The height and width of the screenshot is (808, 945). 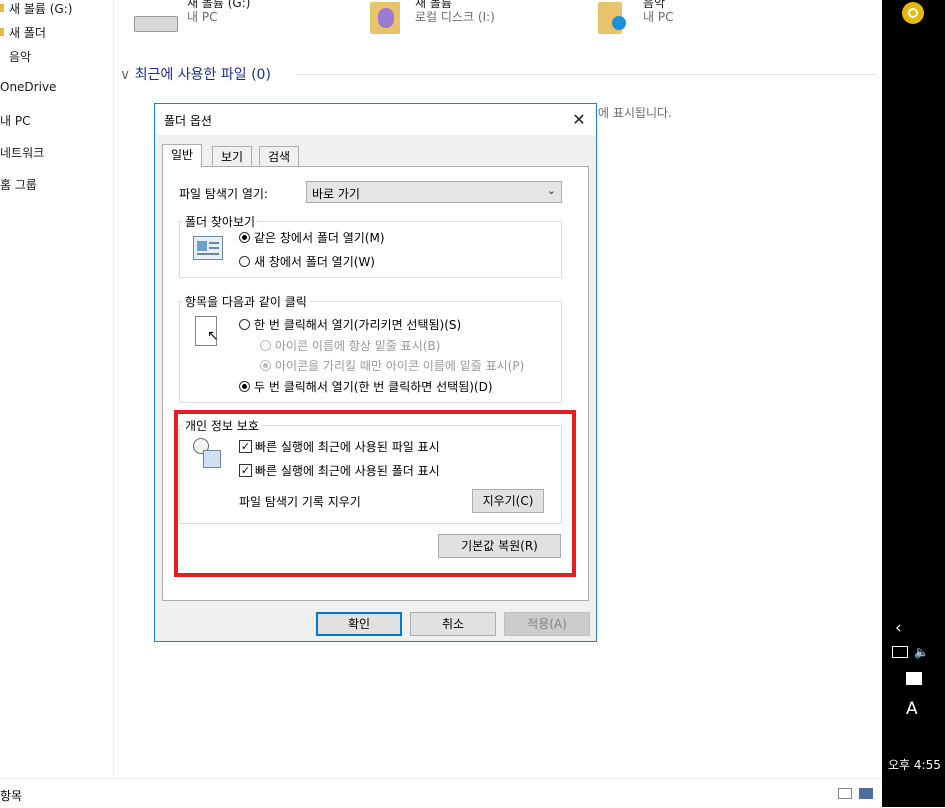 I want to click on nav-item-new-folder: 새 폴더, so click(x=23, y=32).